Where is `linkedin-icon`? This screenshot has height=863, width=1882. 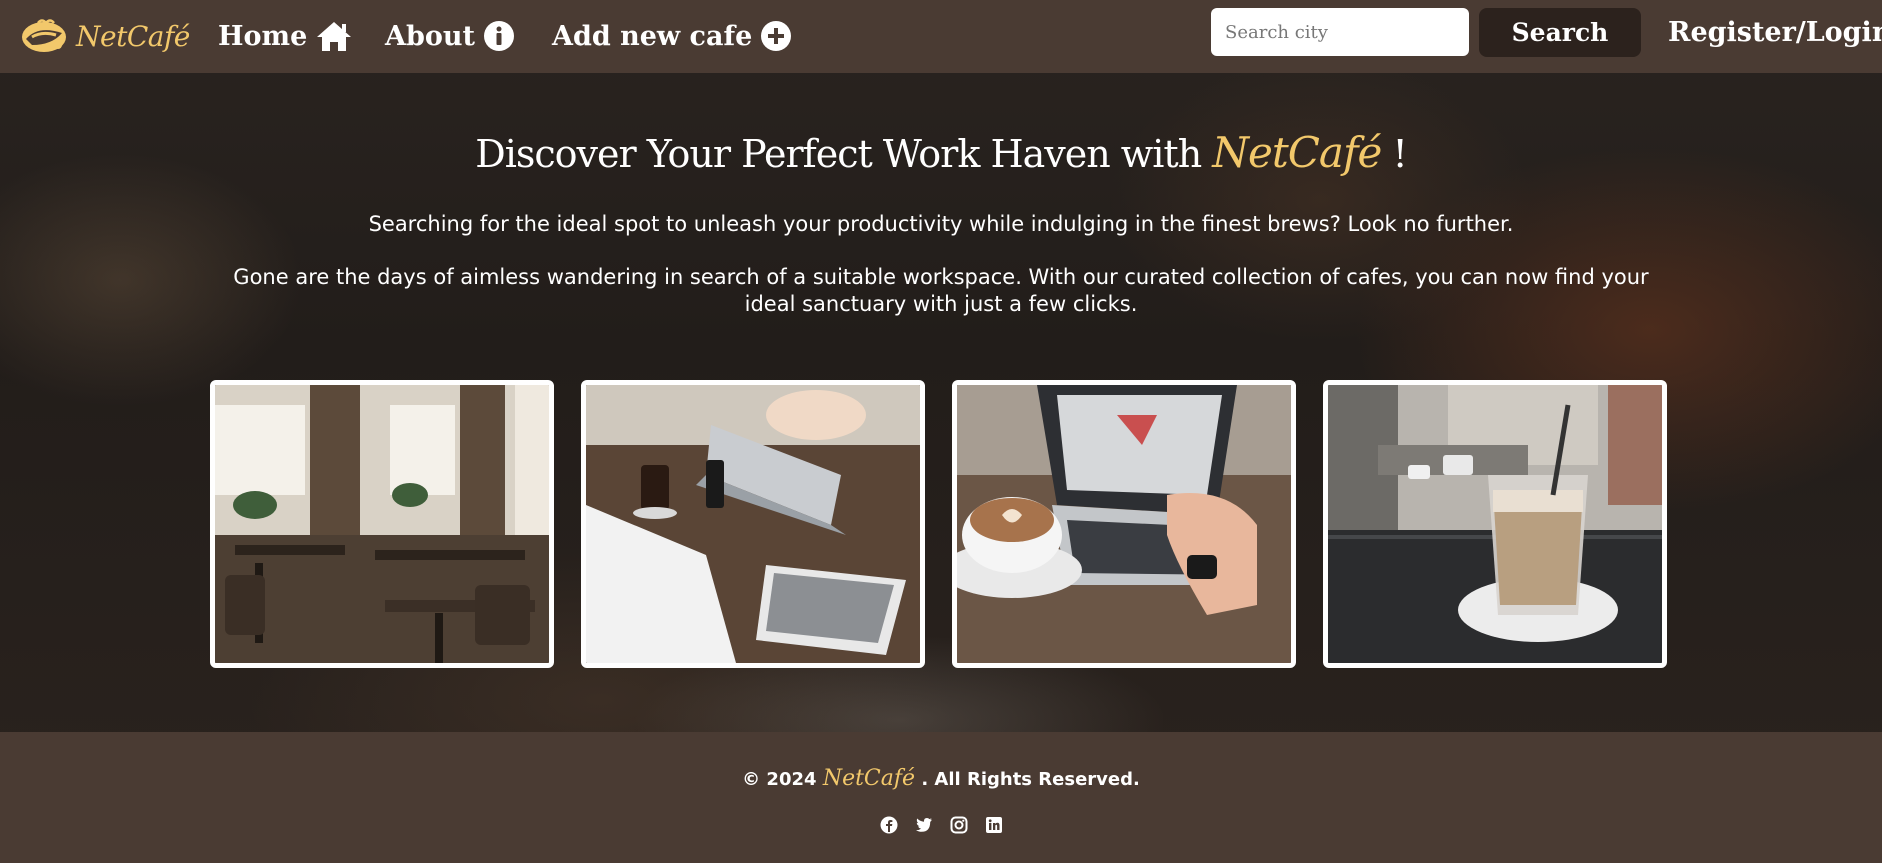 linkedin-icon is located at coordinates (994, 825).